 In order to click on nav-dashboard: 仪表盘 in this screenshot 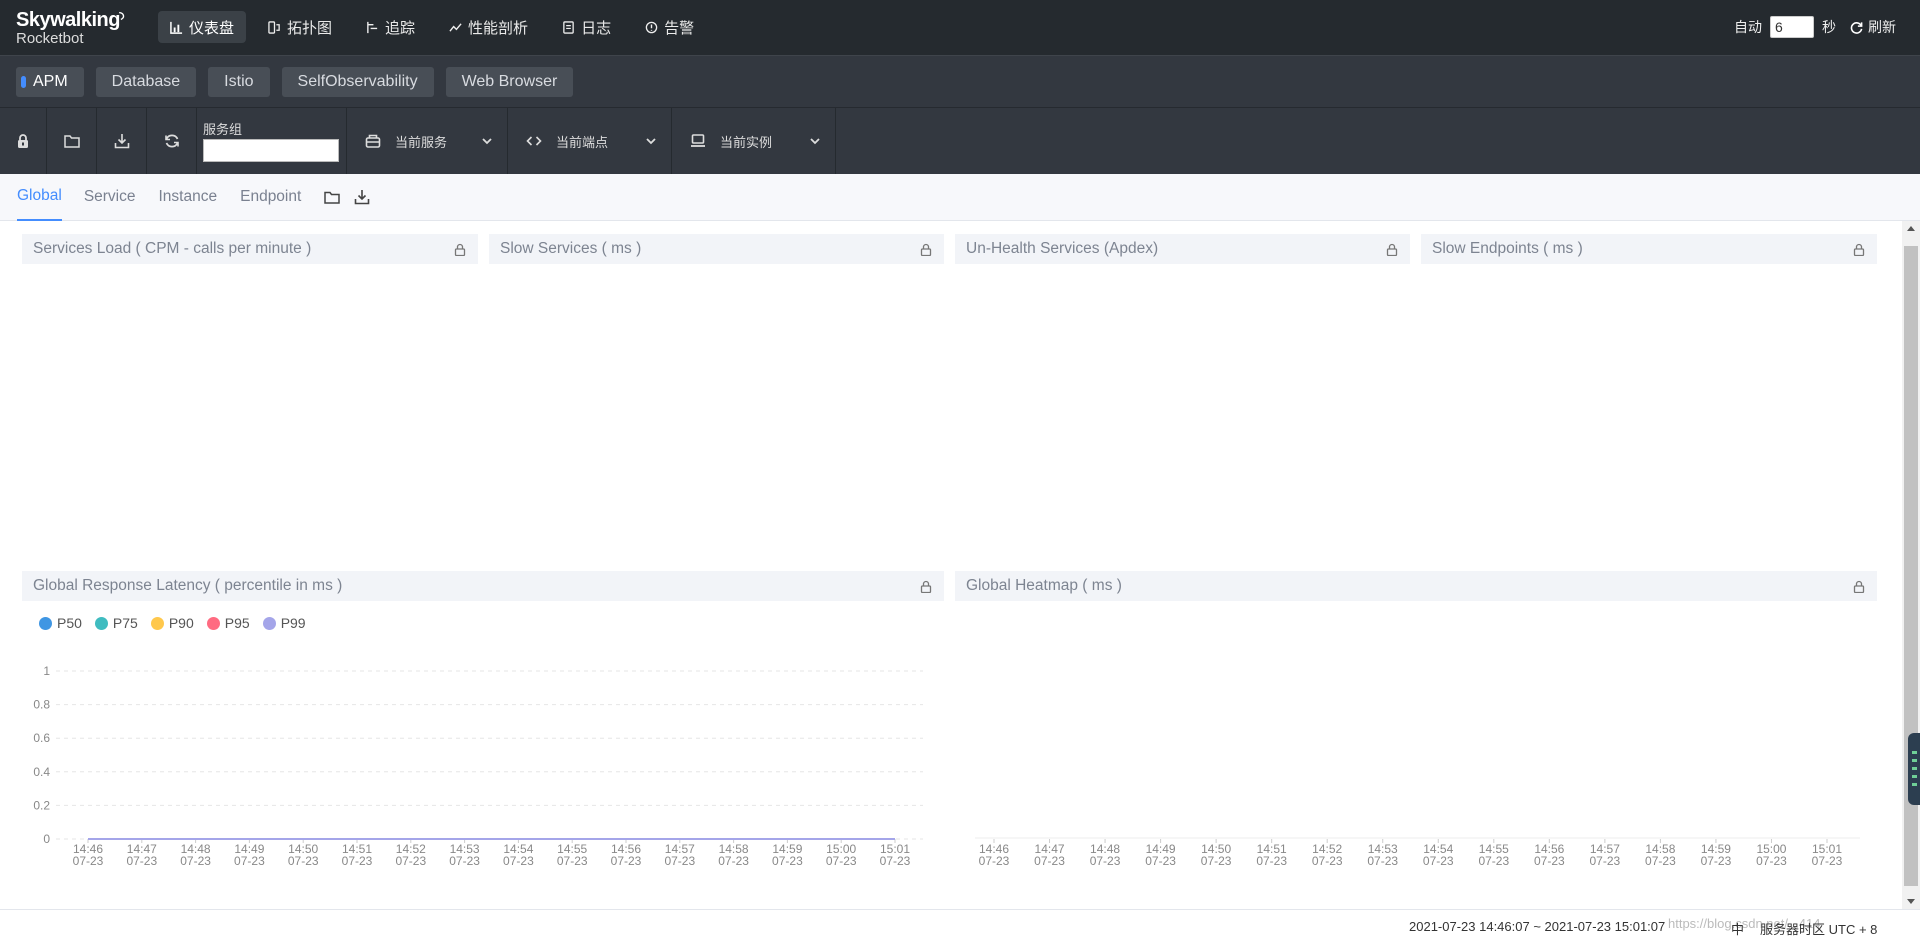, I will do `click(202, 27)`.